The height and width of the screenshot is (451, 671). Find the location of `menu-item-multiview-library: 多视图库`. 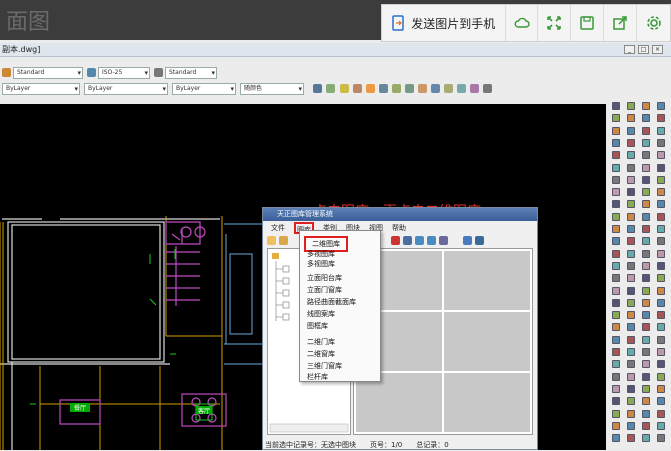

menu-item-multiview-library: 多视图库 is located at coordinates (321, 254).